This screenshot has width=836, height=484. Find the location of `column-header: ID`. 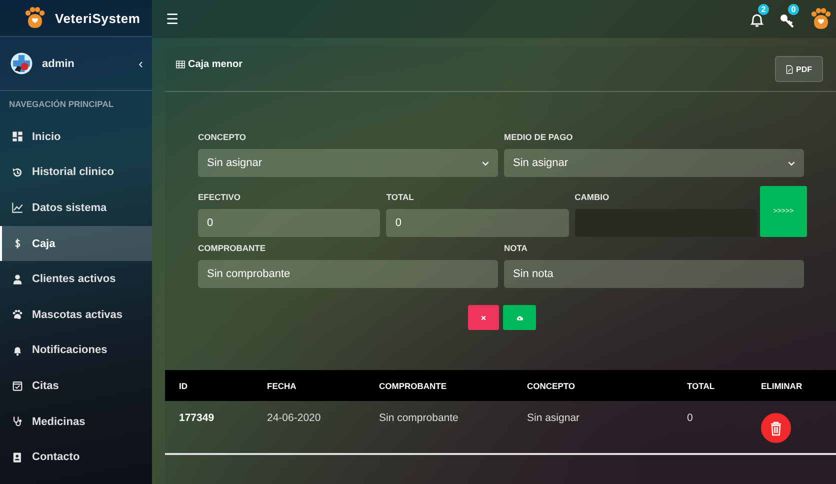

column-header: ID is located at coordinates (183, 385).